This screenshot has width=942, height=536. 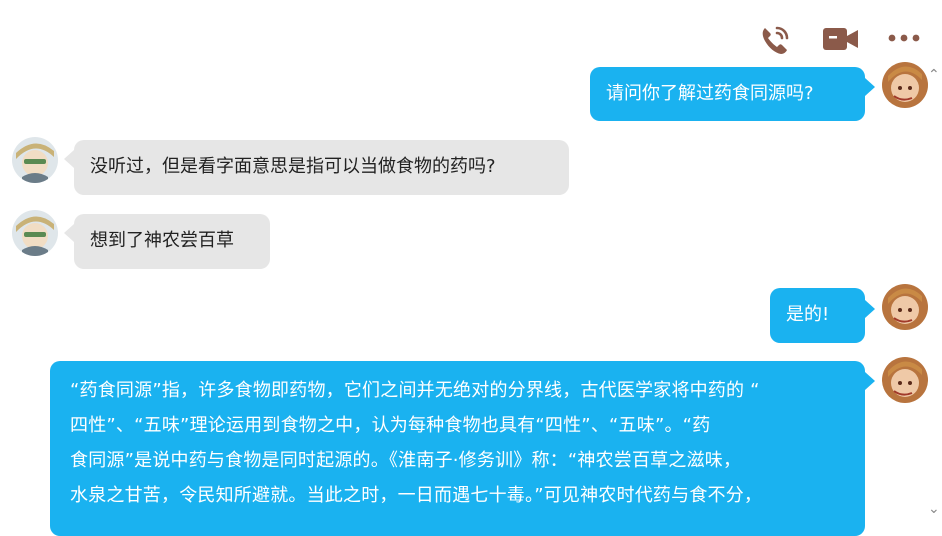 I want to click on message-bubble-sent: 是的!, so click(x=817, y=315).